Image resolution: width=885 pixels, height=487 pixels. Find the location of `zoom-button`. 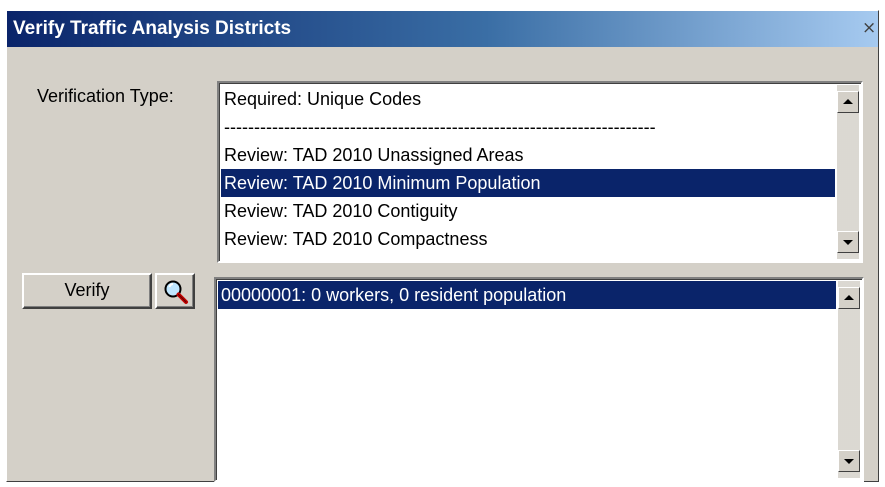

zoom-button is located at coordinates (175, 291).